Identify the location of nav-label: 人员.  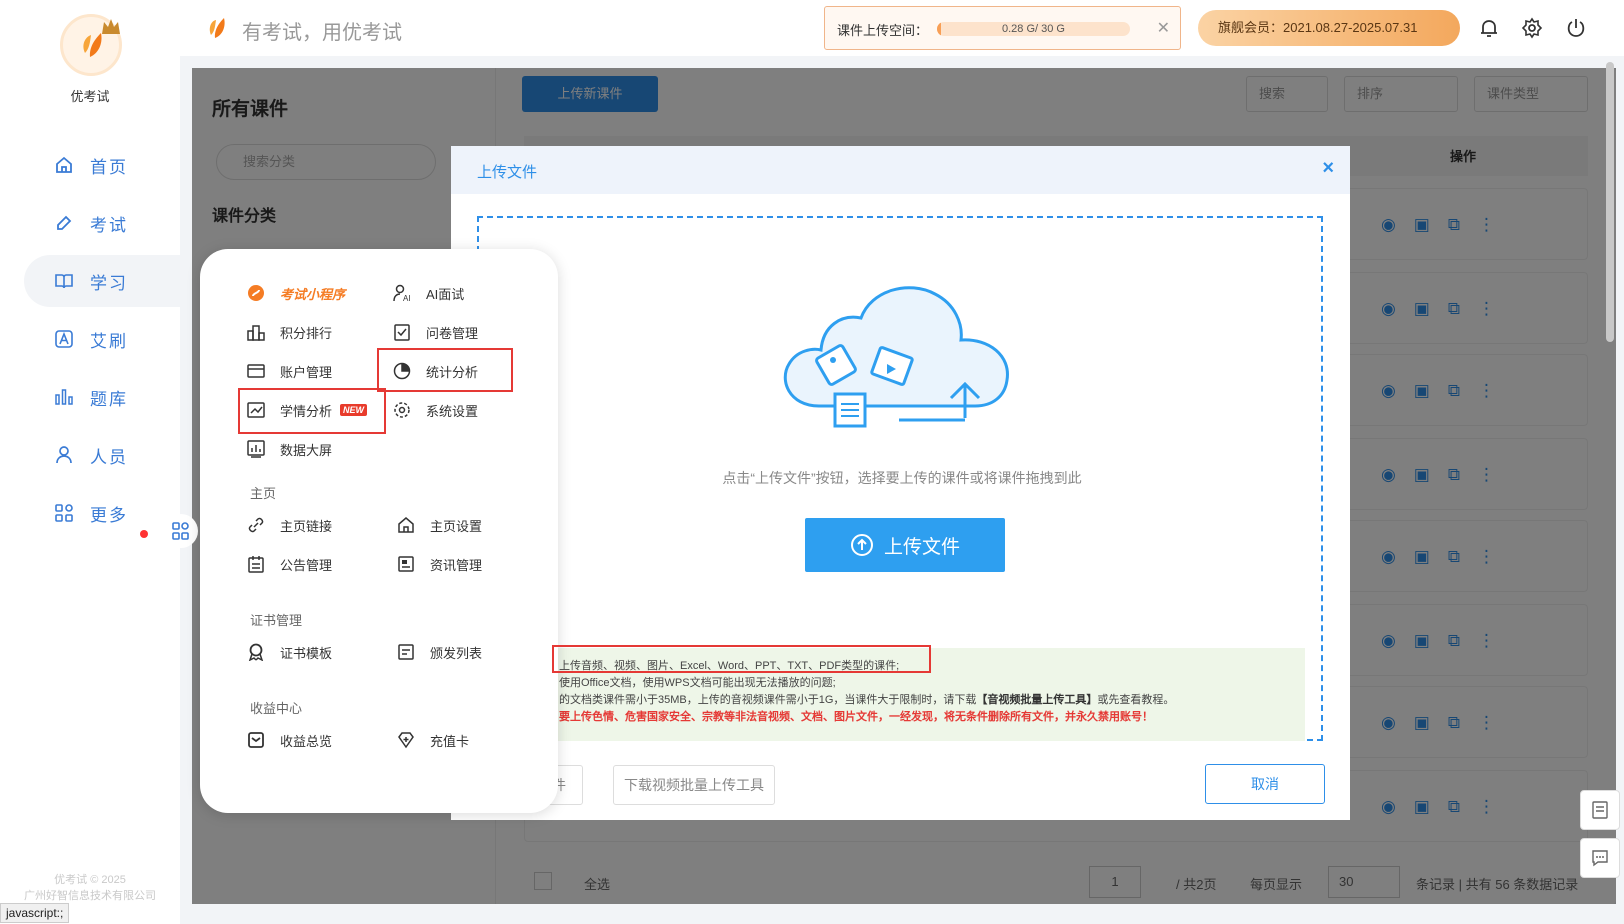
(109, 457).